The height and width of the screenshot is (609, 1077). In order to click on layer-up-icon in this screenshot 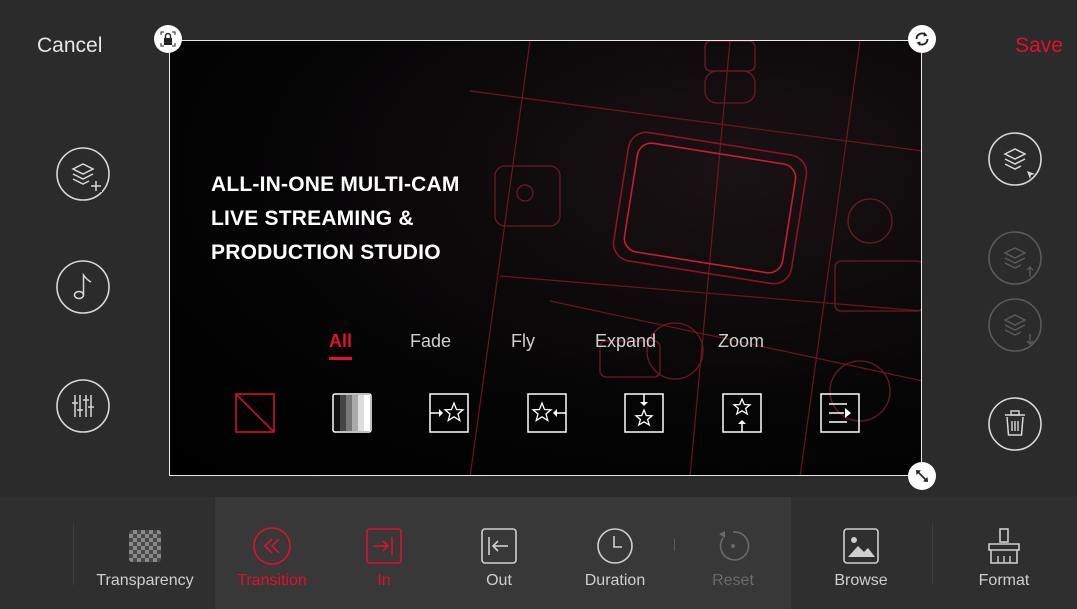, I will do `click(1015, 258)`.